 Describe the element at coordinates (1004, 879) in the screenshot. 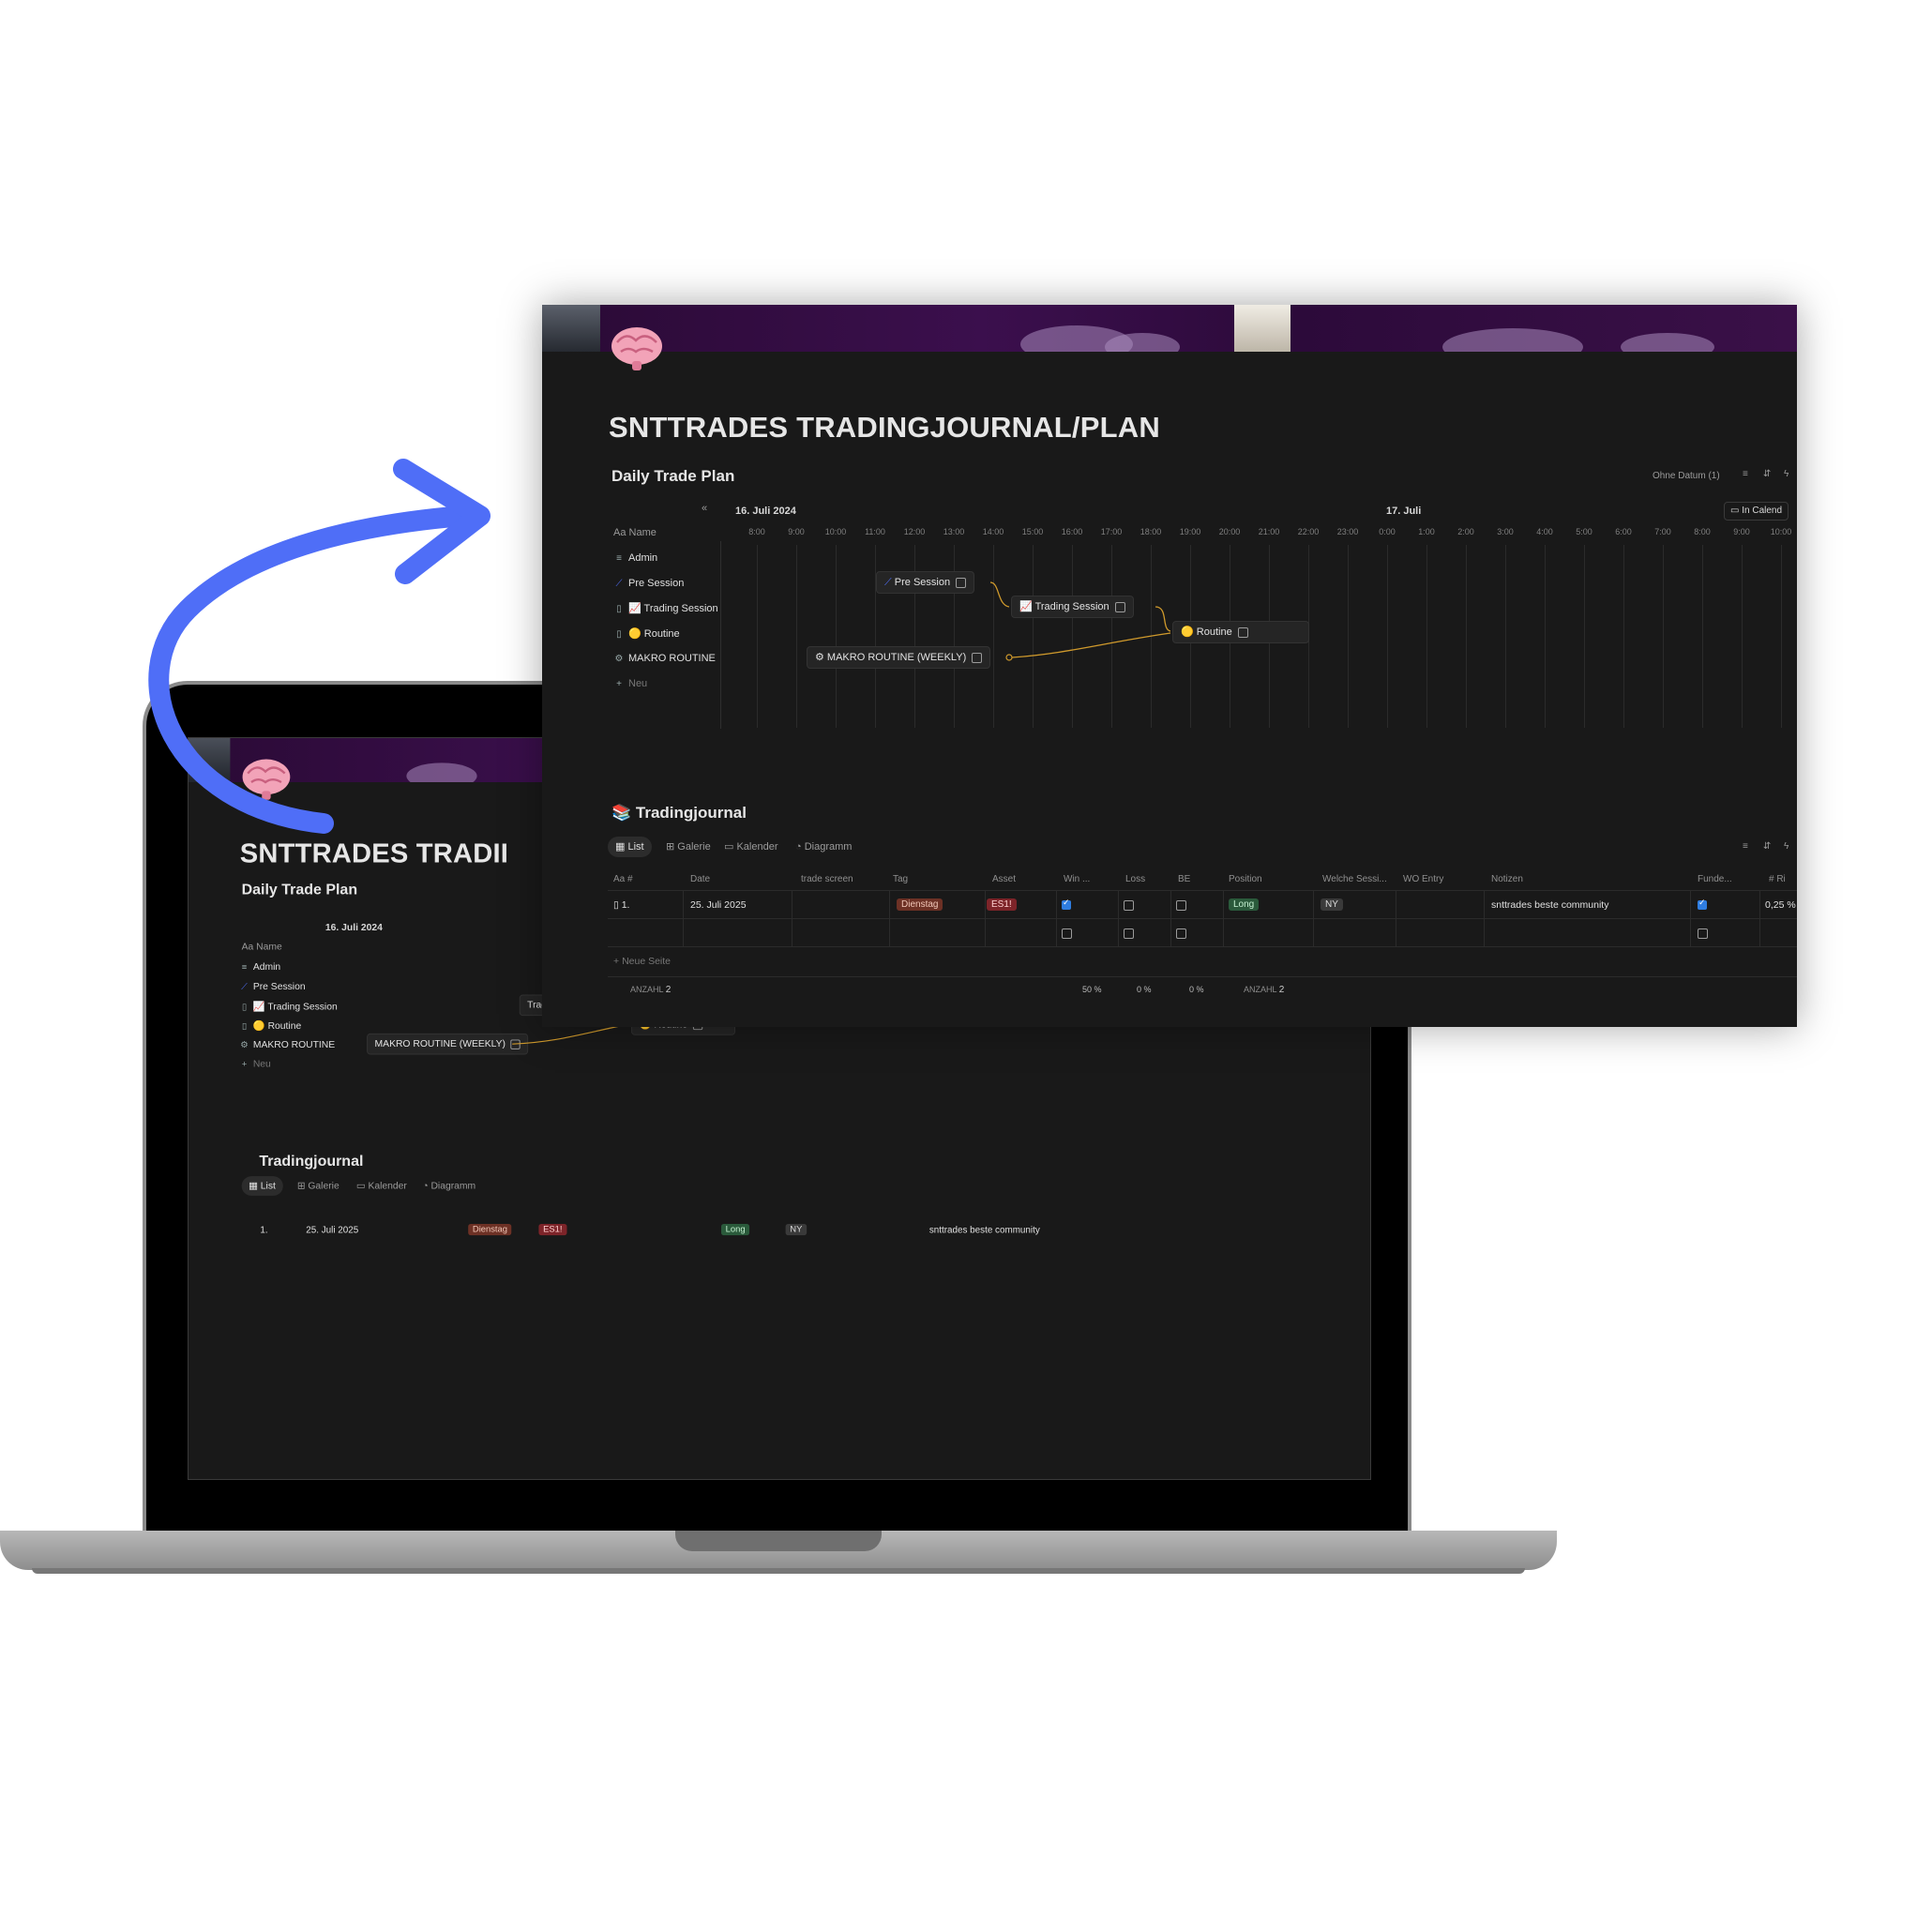

I see `col-header-asset: Asset` at that location.